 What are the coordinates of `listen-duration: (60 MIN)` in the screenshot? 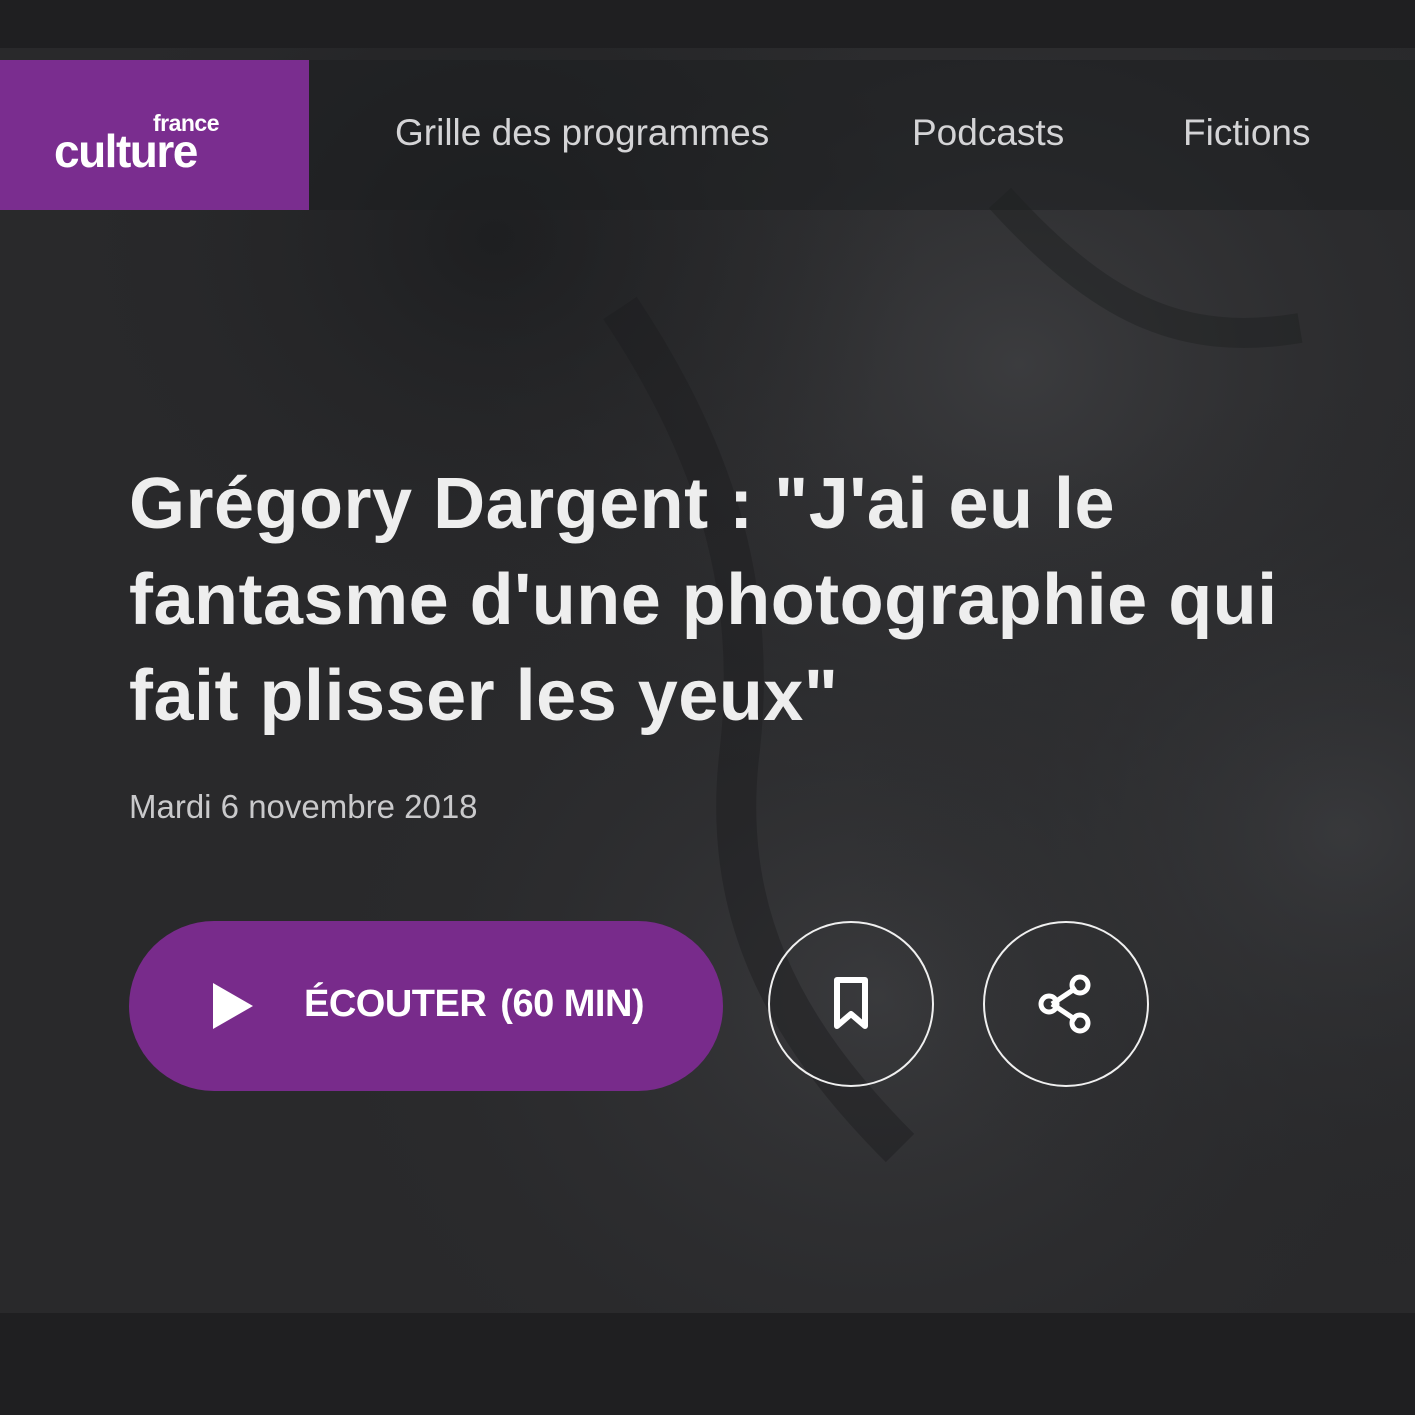 It's located at (572, 1004).